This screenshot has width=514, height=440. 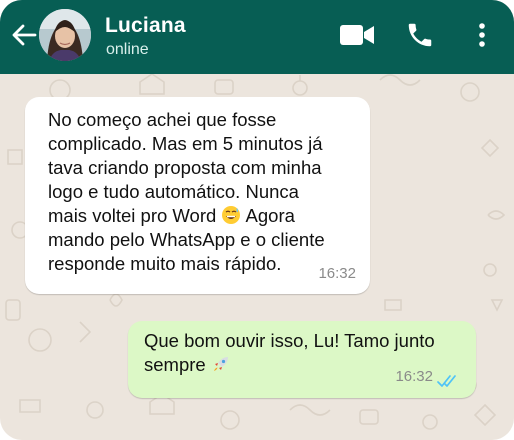 What do you see at coordinates (231, 215) in the screenshot?
I see `grinning-sweat-emoji` at bounding box center [231, 215].